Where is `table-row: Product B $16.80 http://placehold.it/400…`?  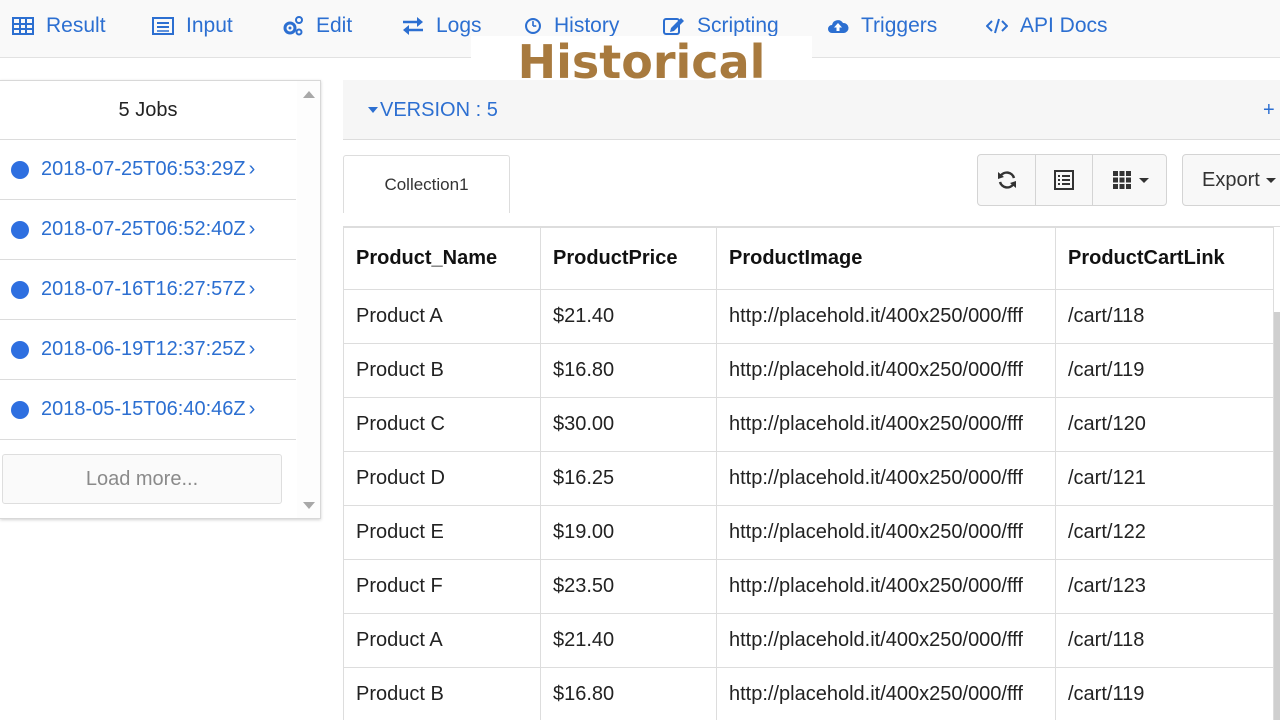 table-row: Product B $16.80 http://placehold.it/400… is located at coordinates (808, 370).